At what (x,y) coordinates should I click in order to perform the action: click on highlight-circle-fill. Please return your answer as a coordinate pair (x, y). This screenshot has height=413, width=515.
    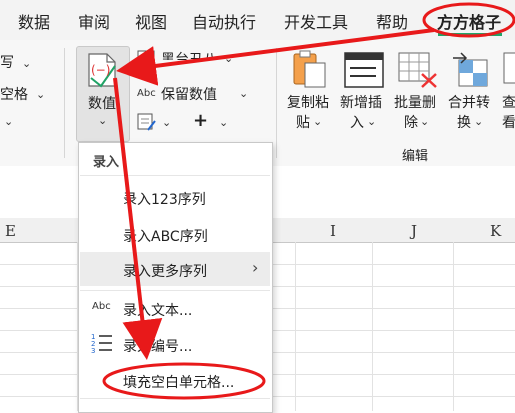
    Looking at the image, I should click on (184, 381).